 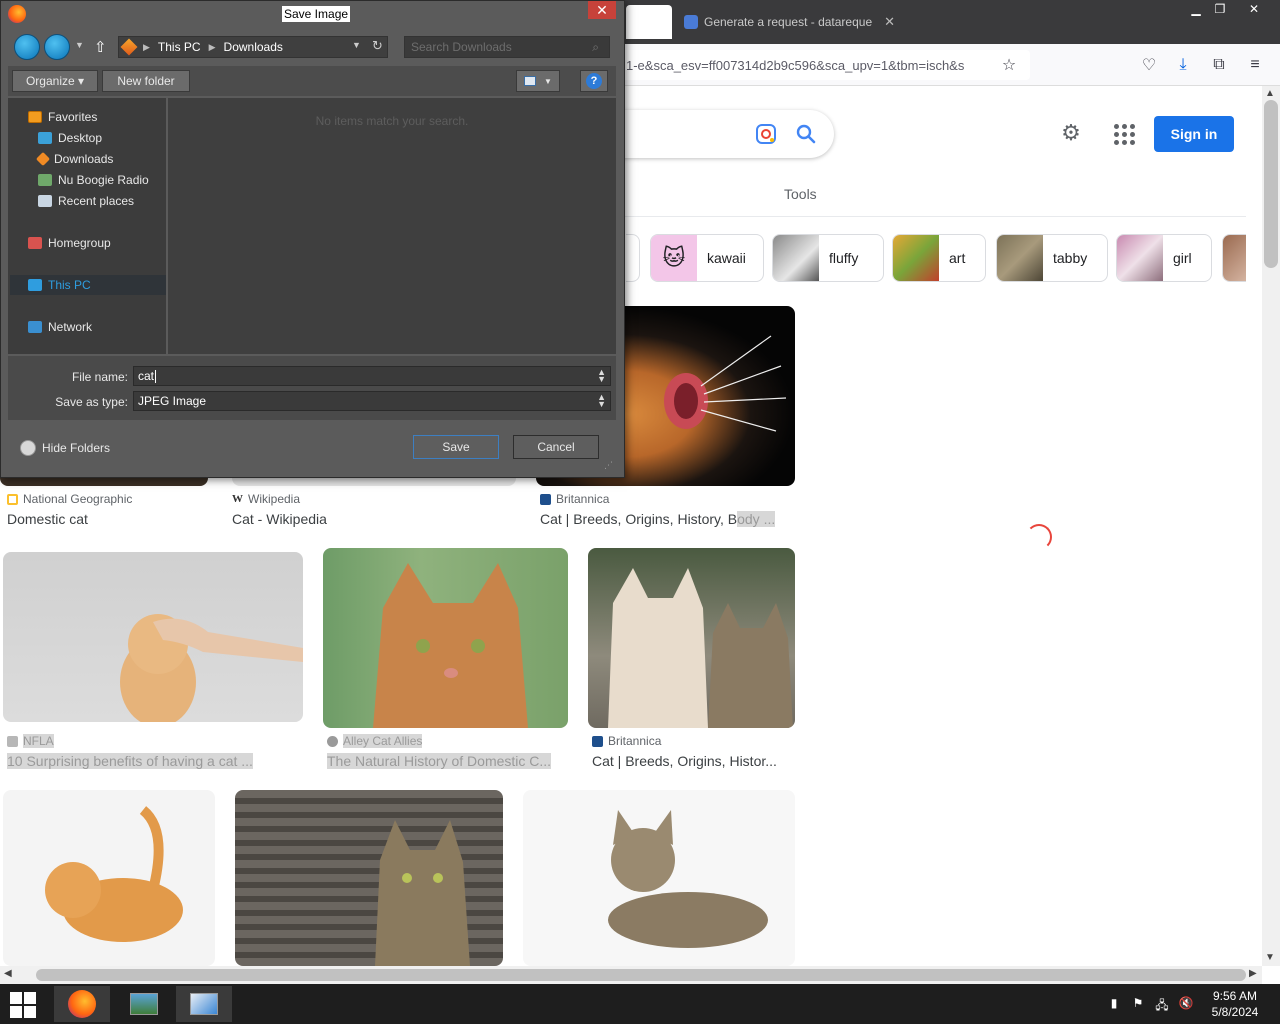 What do you see at coordinates (556, 447) in the screenshot?
I see `cancel-button: Cancel` at bounding box center [556, 447].